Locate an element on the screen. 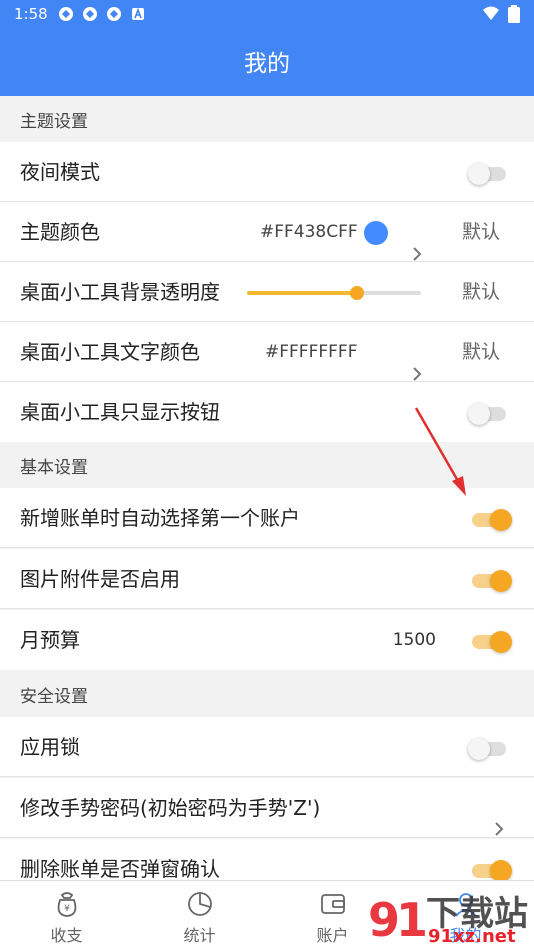 This screenshot has height=950, width=534. widget-opacity-label: 桌面小工具背景透明度 is located at coordinates (120, 292).